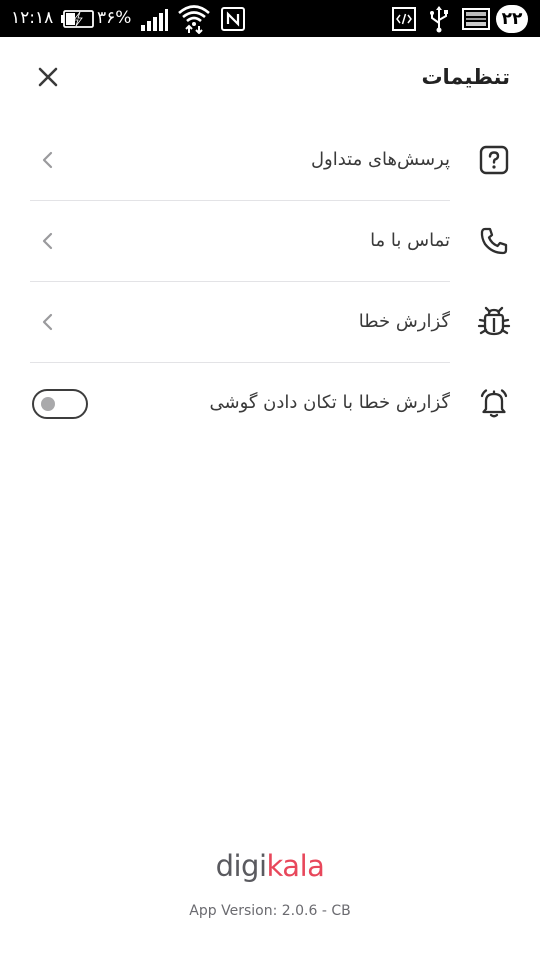 The width and height of the screenshot is (540, 960). Describe the element at coordinates (32, 18) in the screenshot. I see `status-time: ۱۲:۱۸` at that location.